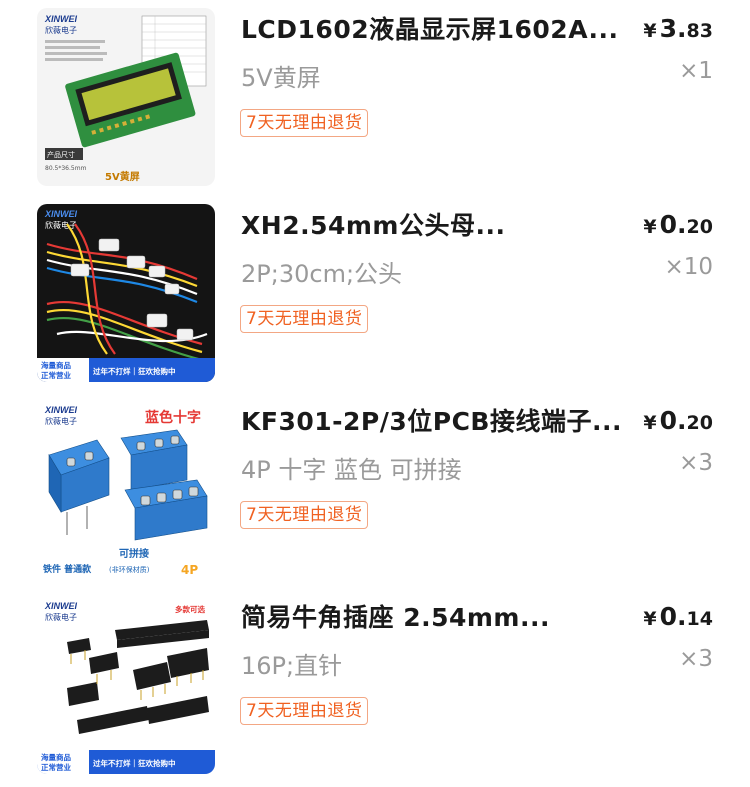 The height and width of the screenshot is (787, 750). Describe the element at coordinates (126, 489) in the screenshot. I see `product-image-terminal-block: XINWEI 欣薇电子 蓝色十字 可拼接 铁件 普通款 (非环保材质) 4P` at that location.